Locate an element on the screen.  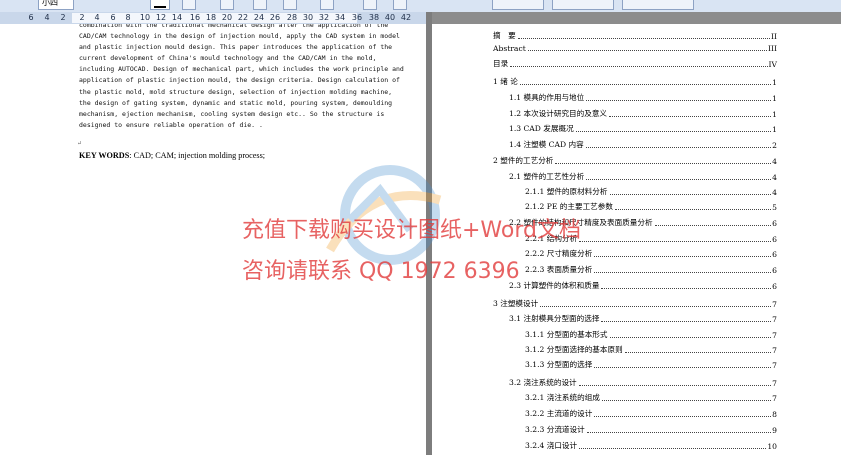
toc-entry: 3.1 注射模具分型面的选择 7 is located at coordinates (643, 318).